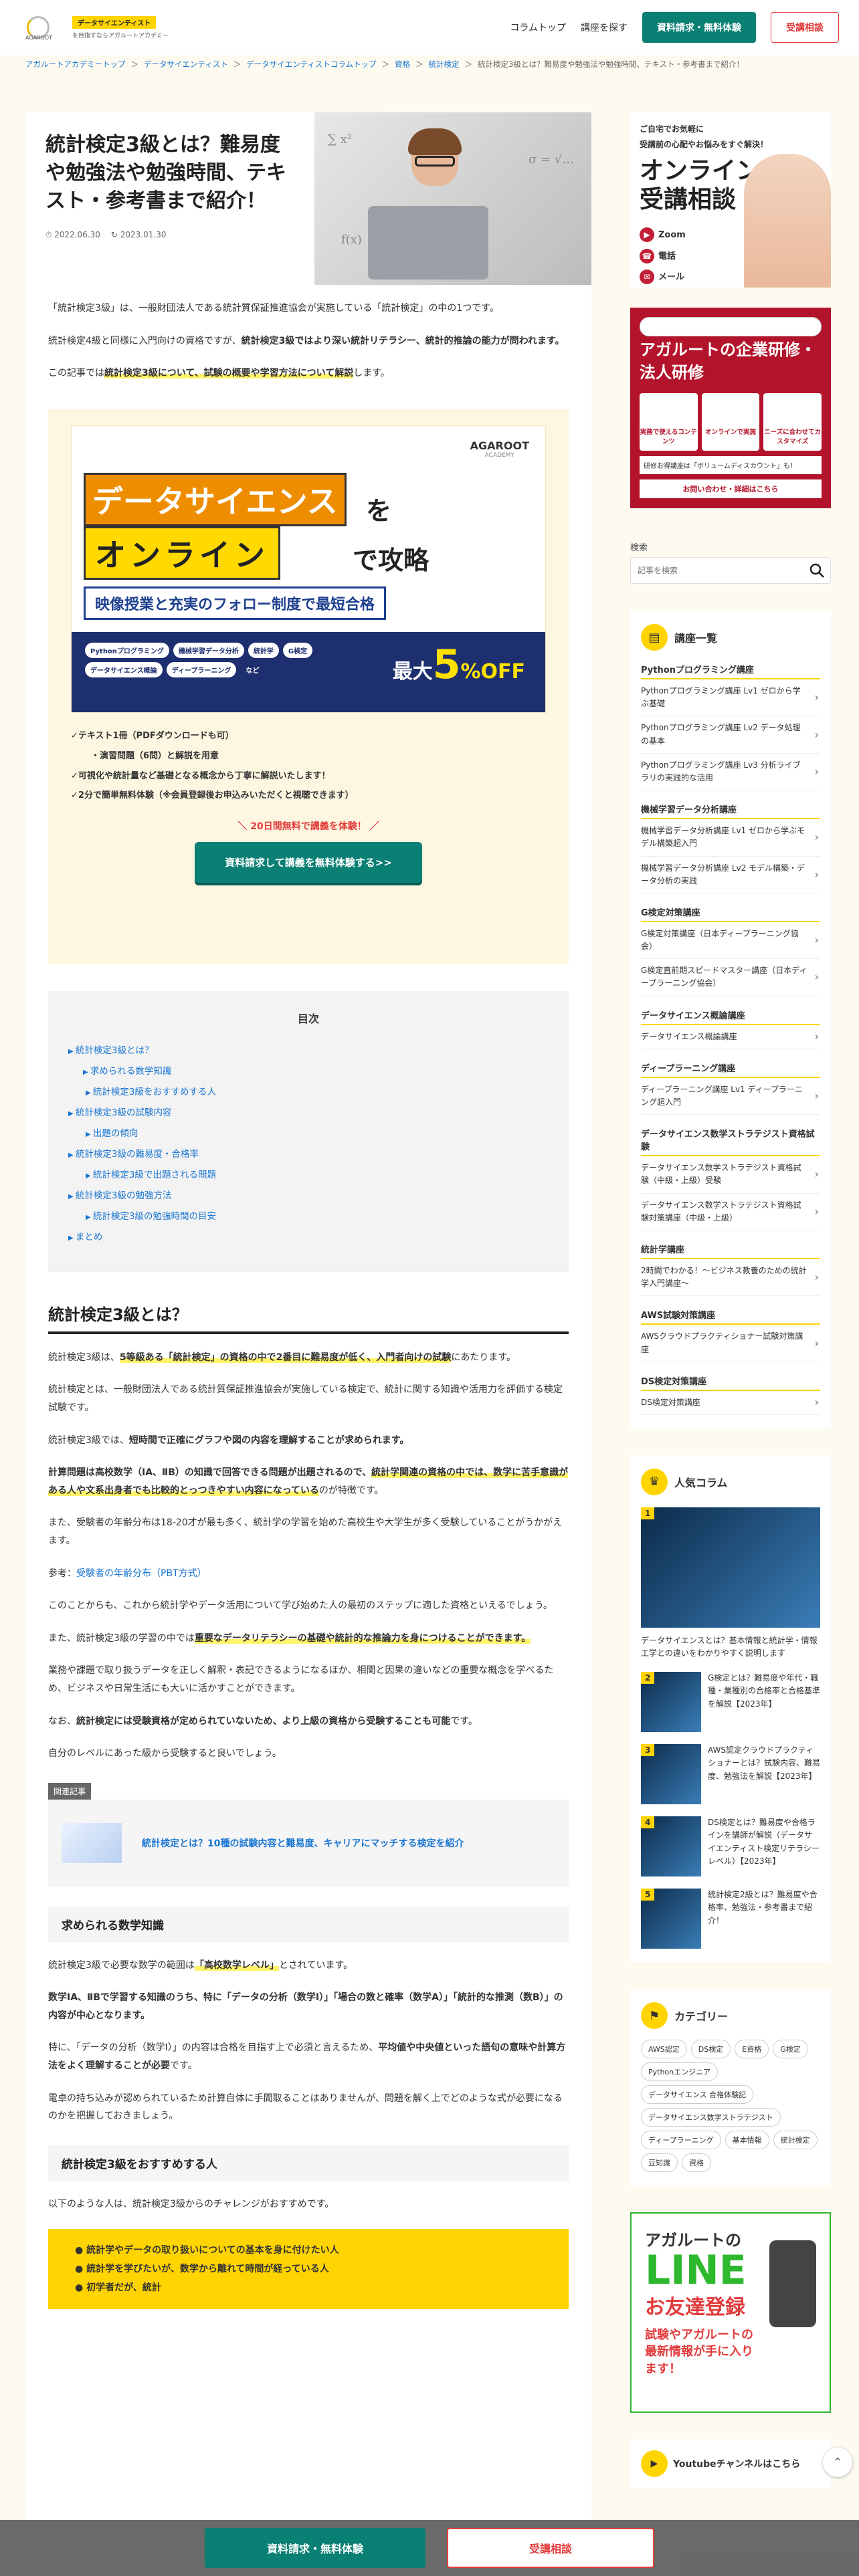 This screenshot has width=859, height=2576. Describe the element at coordinates (730, 735) in the screenshot. I see `course-link: Pythonプログラミング講座 Lv2 データ処理の基本` at that location.